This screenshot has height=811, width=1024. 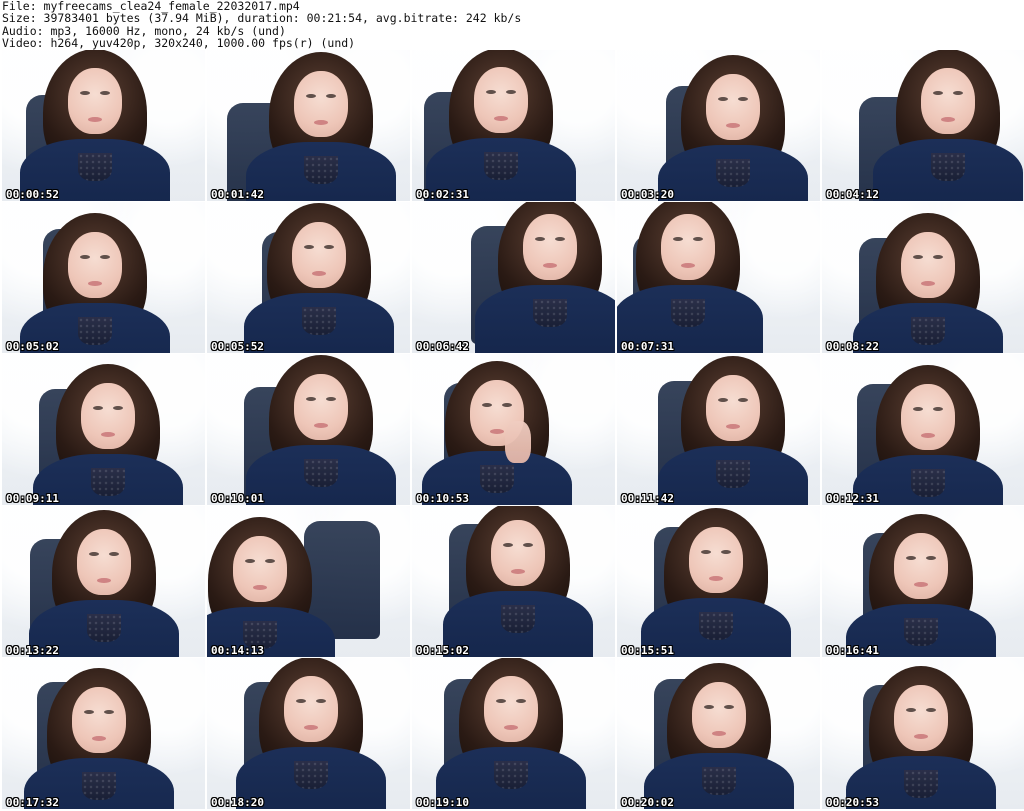 What do you see at coordinates (32, 194) in the screenshot?
I see `timestamp-label: 00:00:52` at bounding box center [32, 194].